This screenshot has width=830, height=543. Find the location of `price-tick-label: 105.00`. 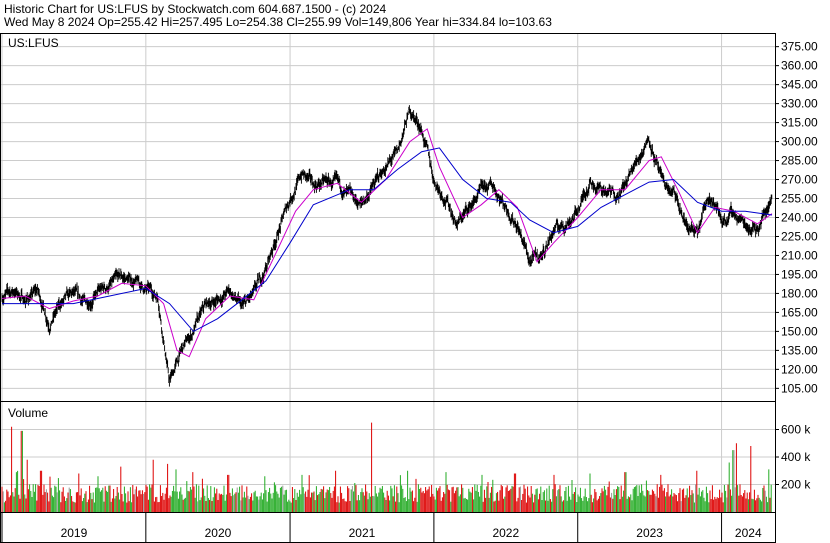

price-tick-label: 105.00 is located at coordinates (799, 388).